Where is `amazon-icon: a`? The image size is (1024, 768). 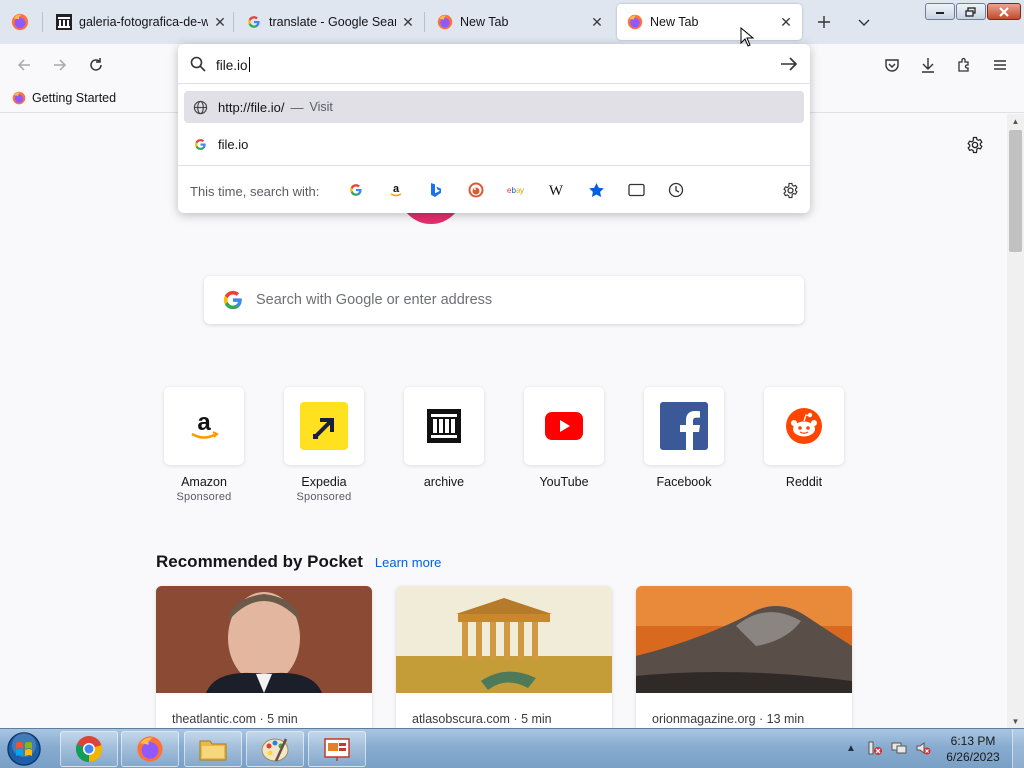
amazon-icon: a is located at coordinates (396, 190).